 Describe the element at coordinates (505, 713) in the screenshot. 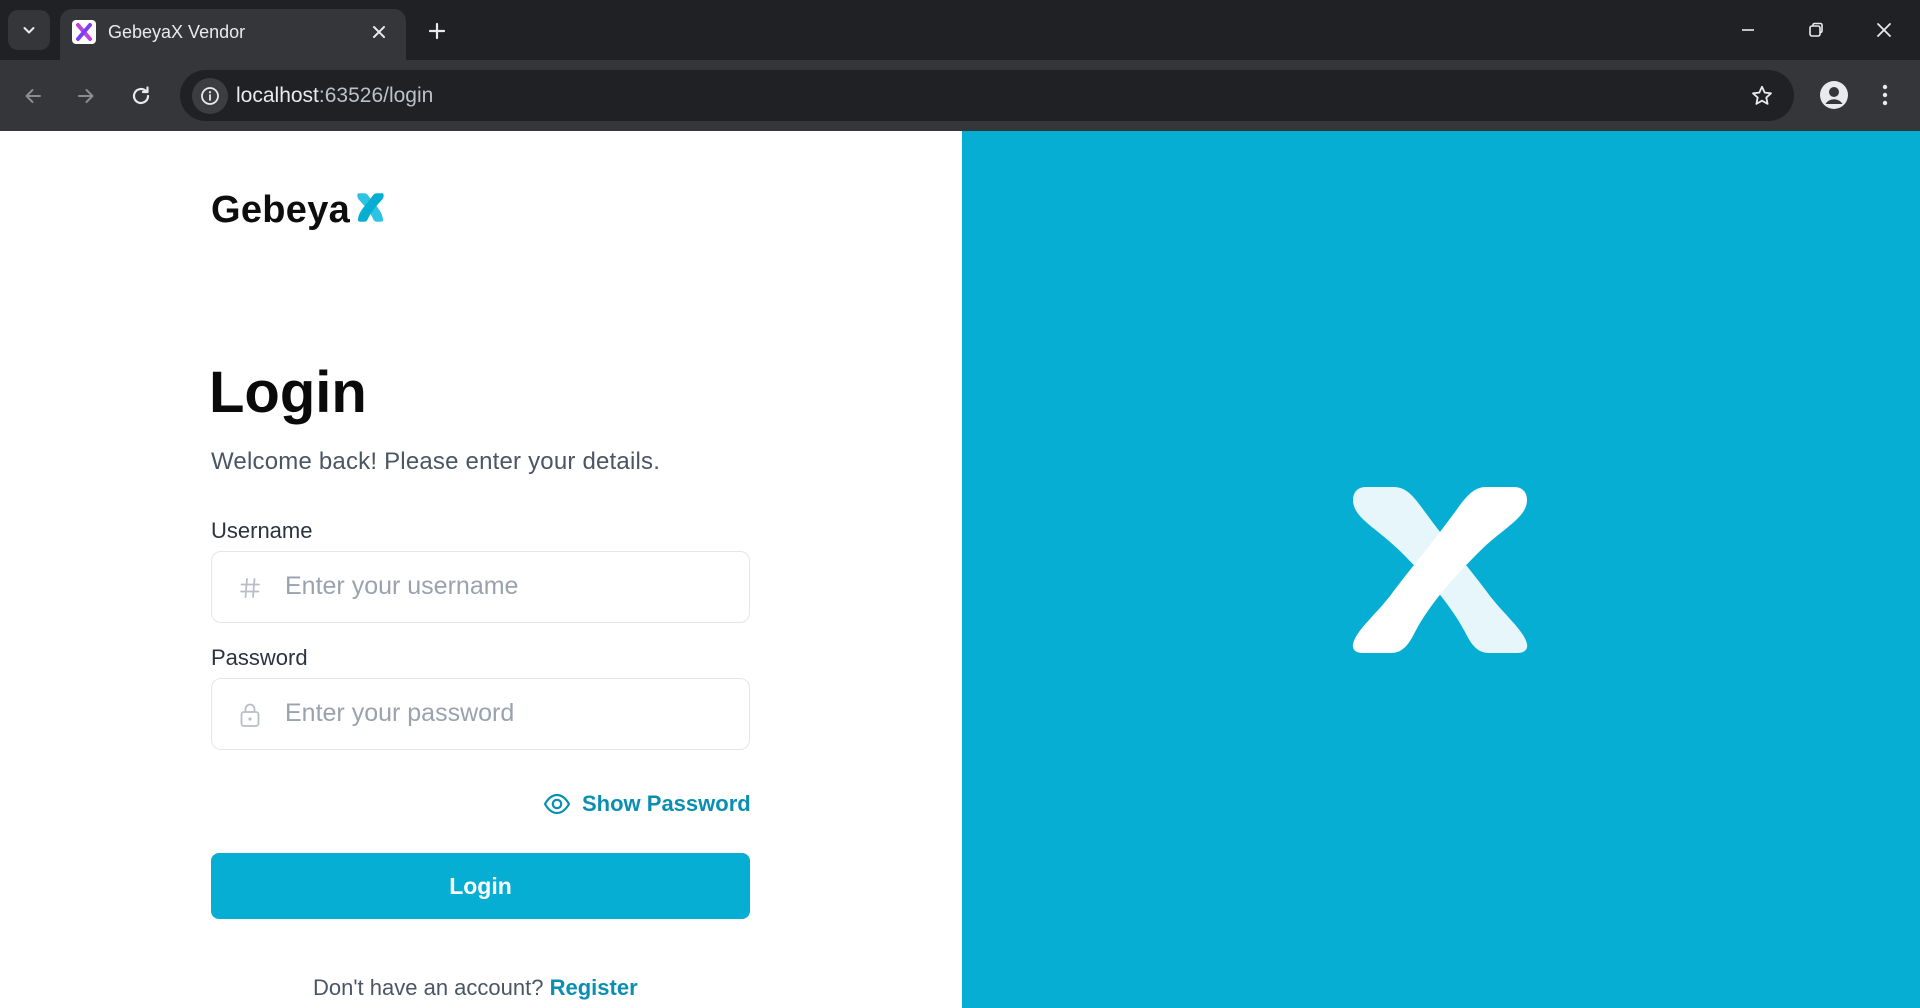

I see `password-input` at that location.